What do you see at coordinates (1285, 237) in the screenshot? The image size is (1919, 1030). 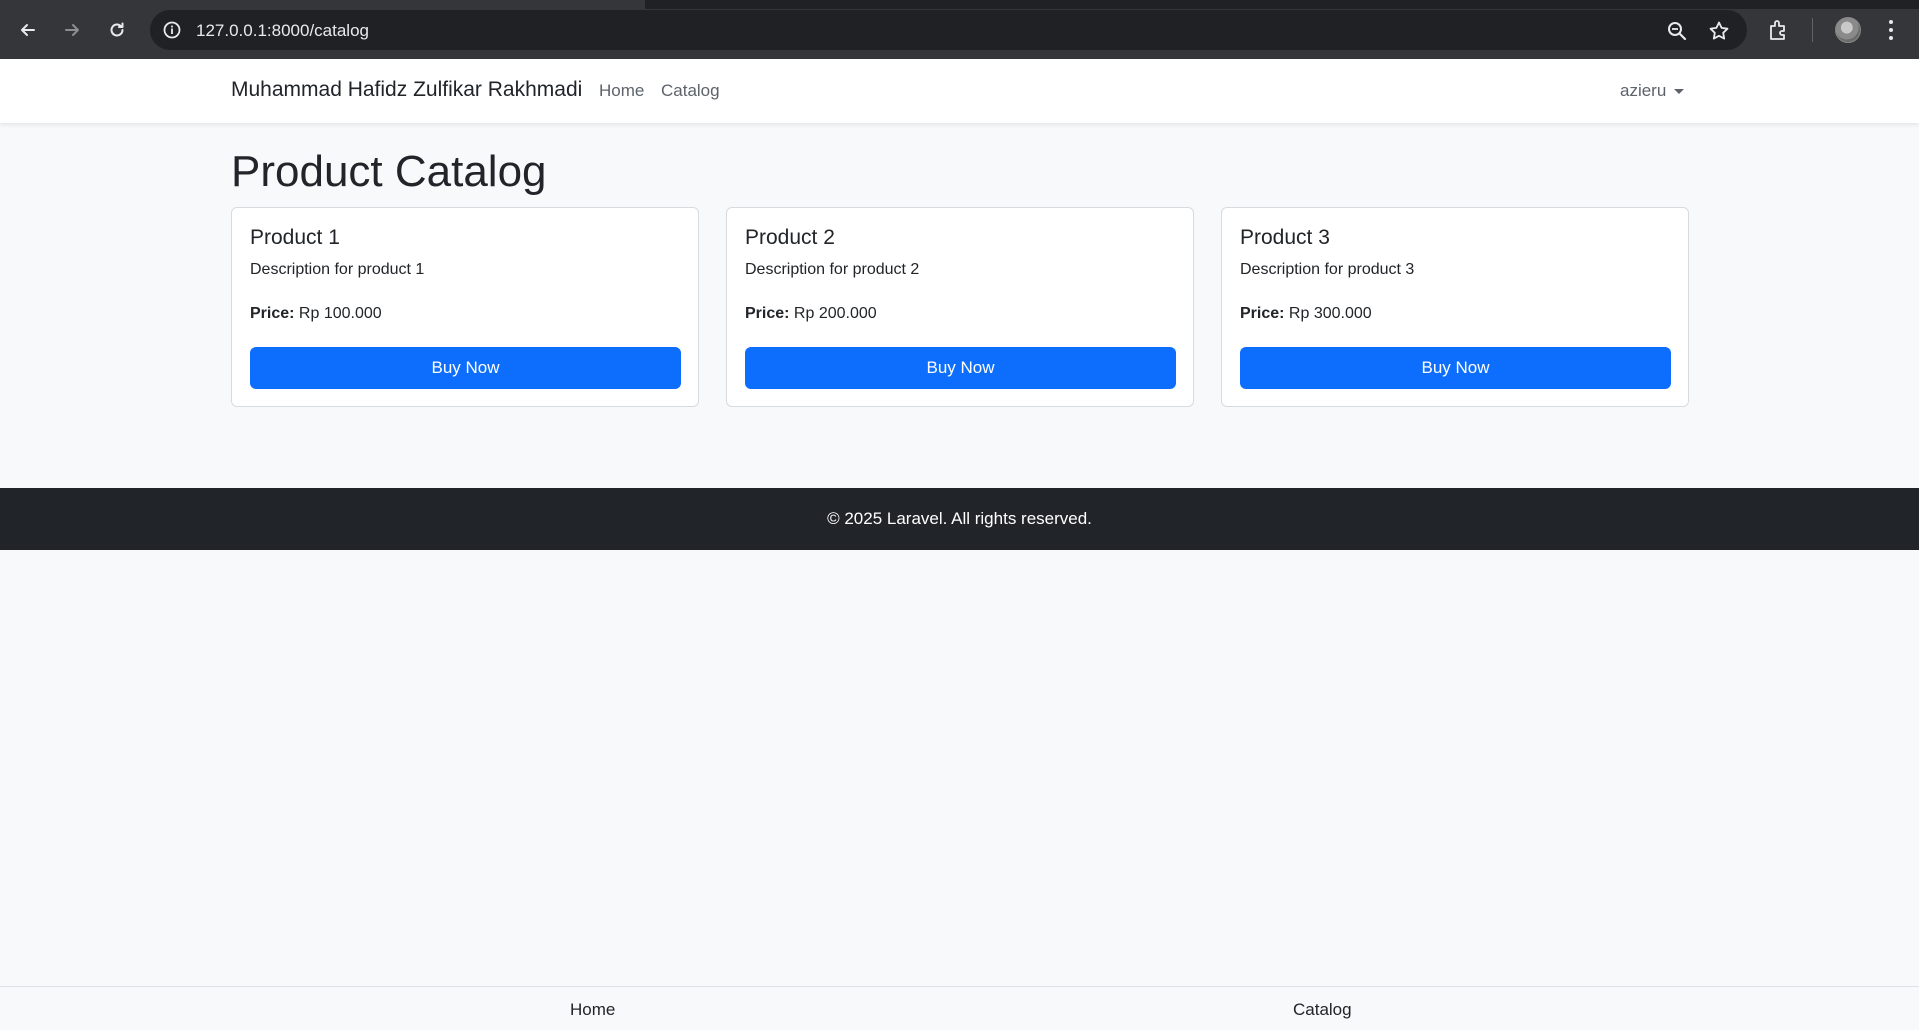 I see `product-title: Product 3` at bounding box center [1285, 237].